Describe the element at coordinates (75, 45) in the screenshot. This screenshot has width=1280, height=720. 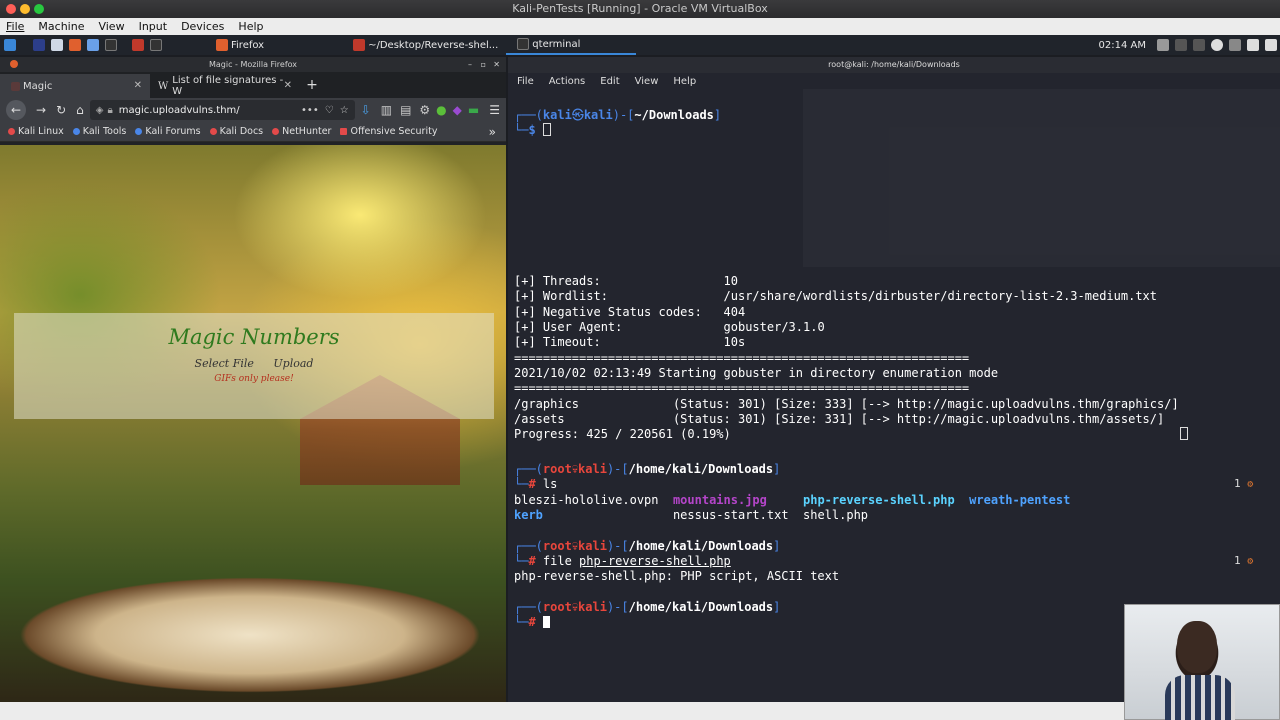
I see `firefox-launcher-icon` at that location.